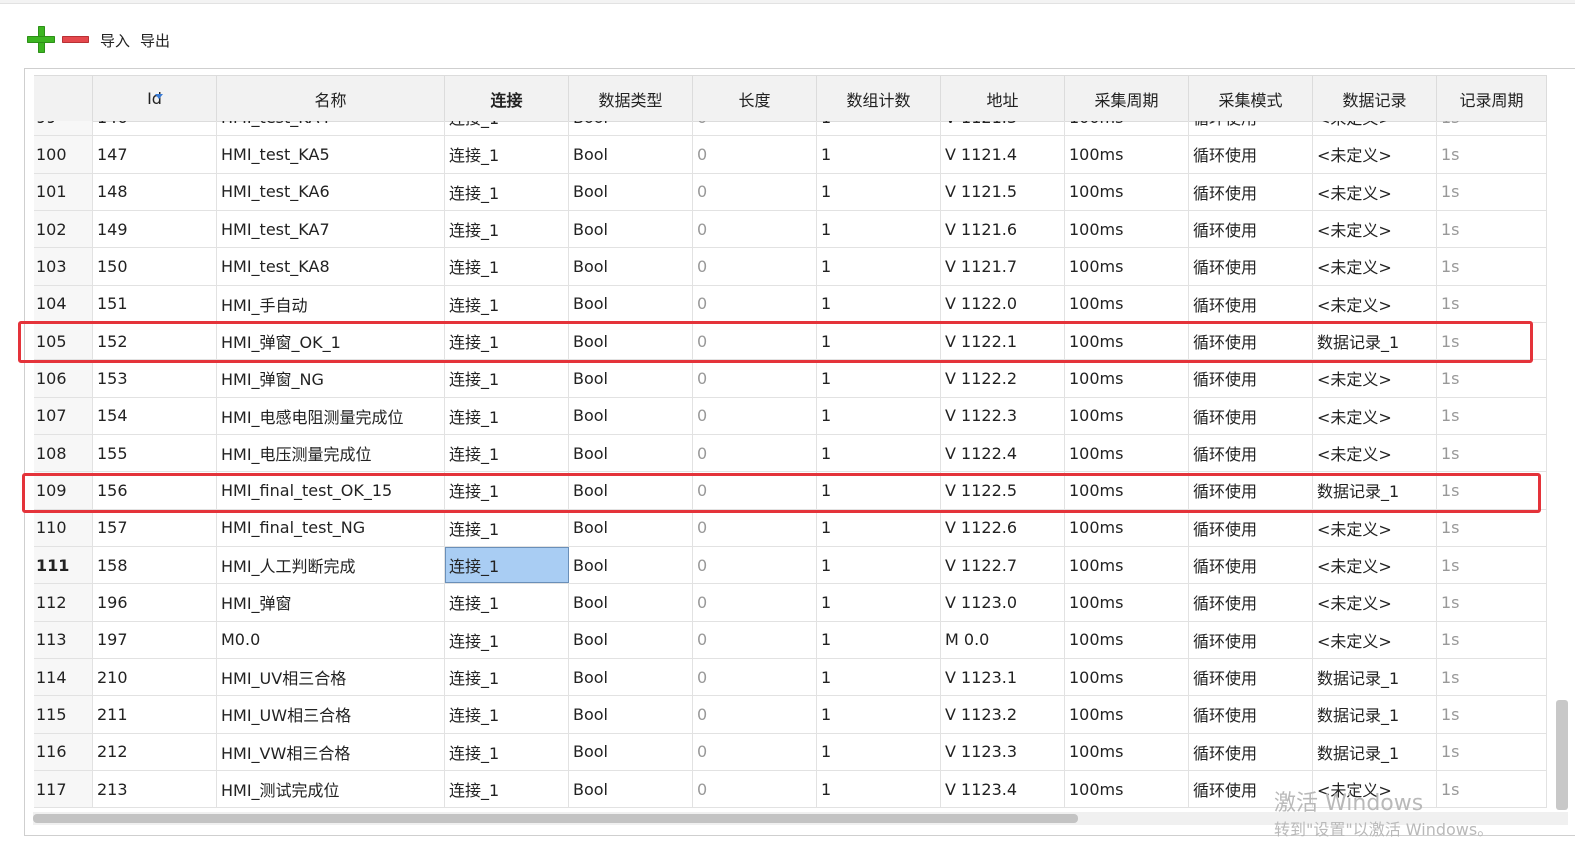 This screenshot has height=851, width=1575. I want to click on cell-name: HMI_test_KA7, so click(331, 229).